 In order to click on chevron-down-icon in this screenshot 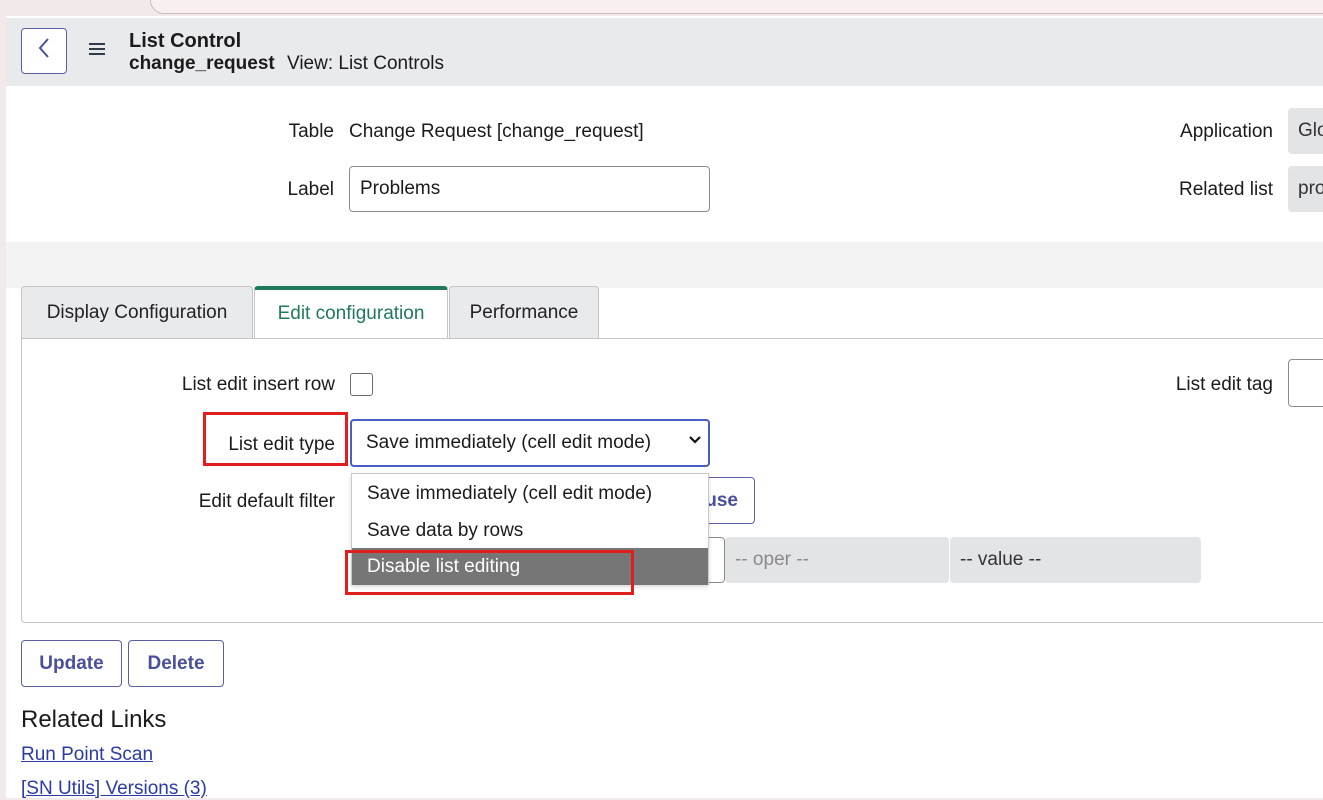, I will do `click(695, 441)`.